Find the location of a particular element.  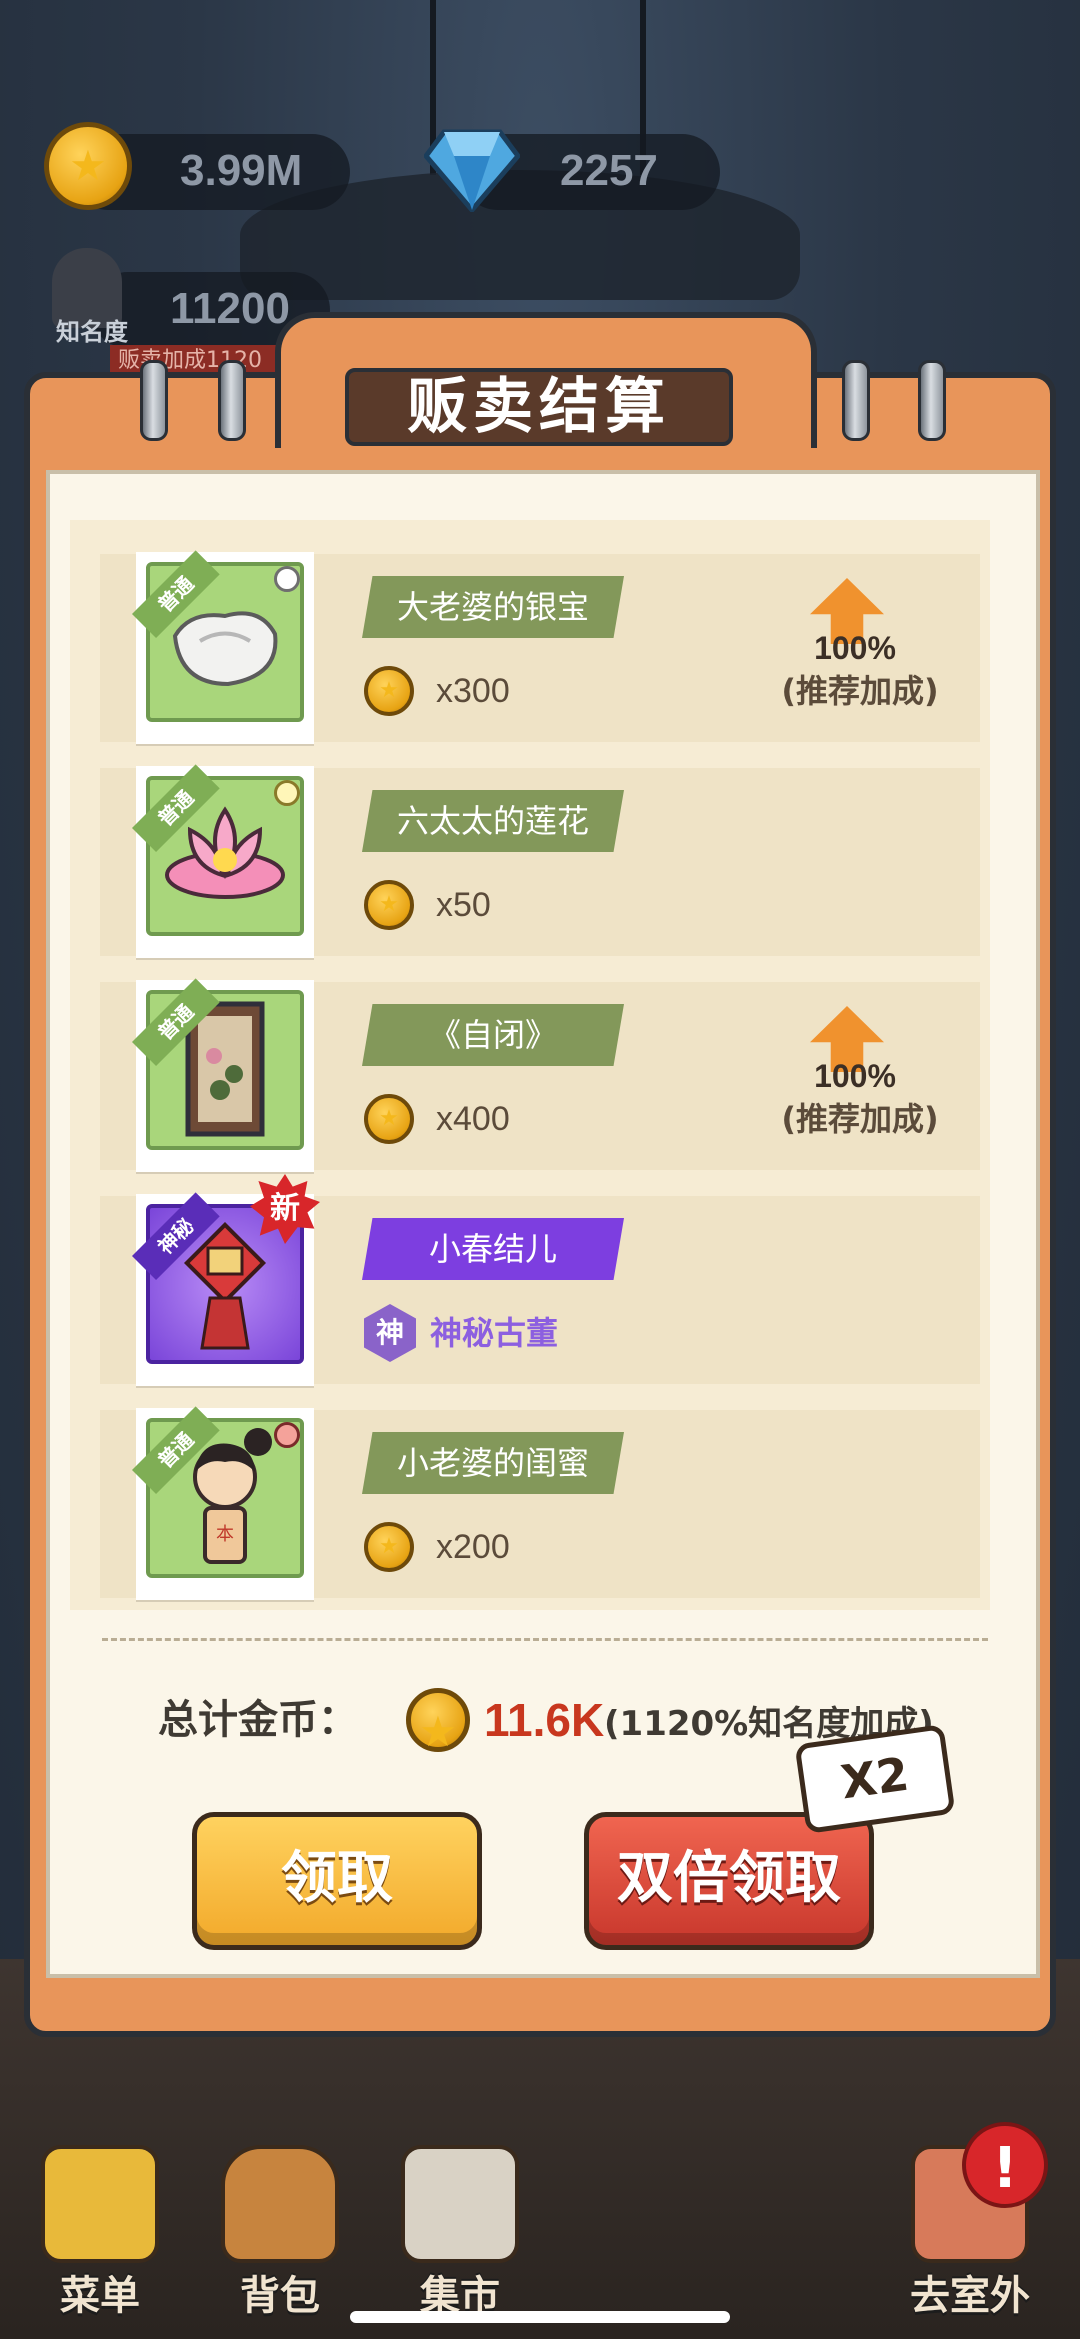

divider is located at coordinates (545, 1639).